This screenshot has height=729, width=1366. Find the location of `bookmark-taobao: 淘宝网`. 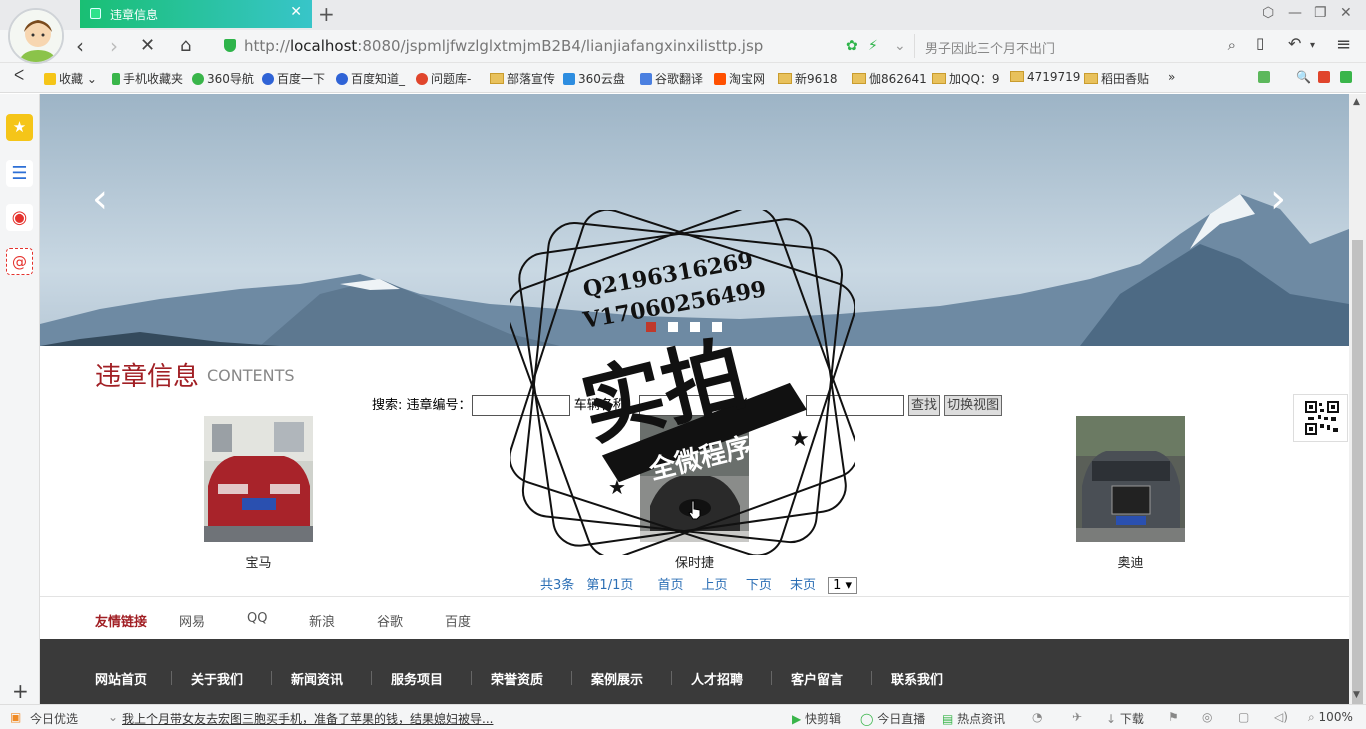

bookmark-taobao: 淘宝网 is located at coordinates (739, 78).